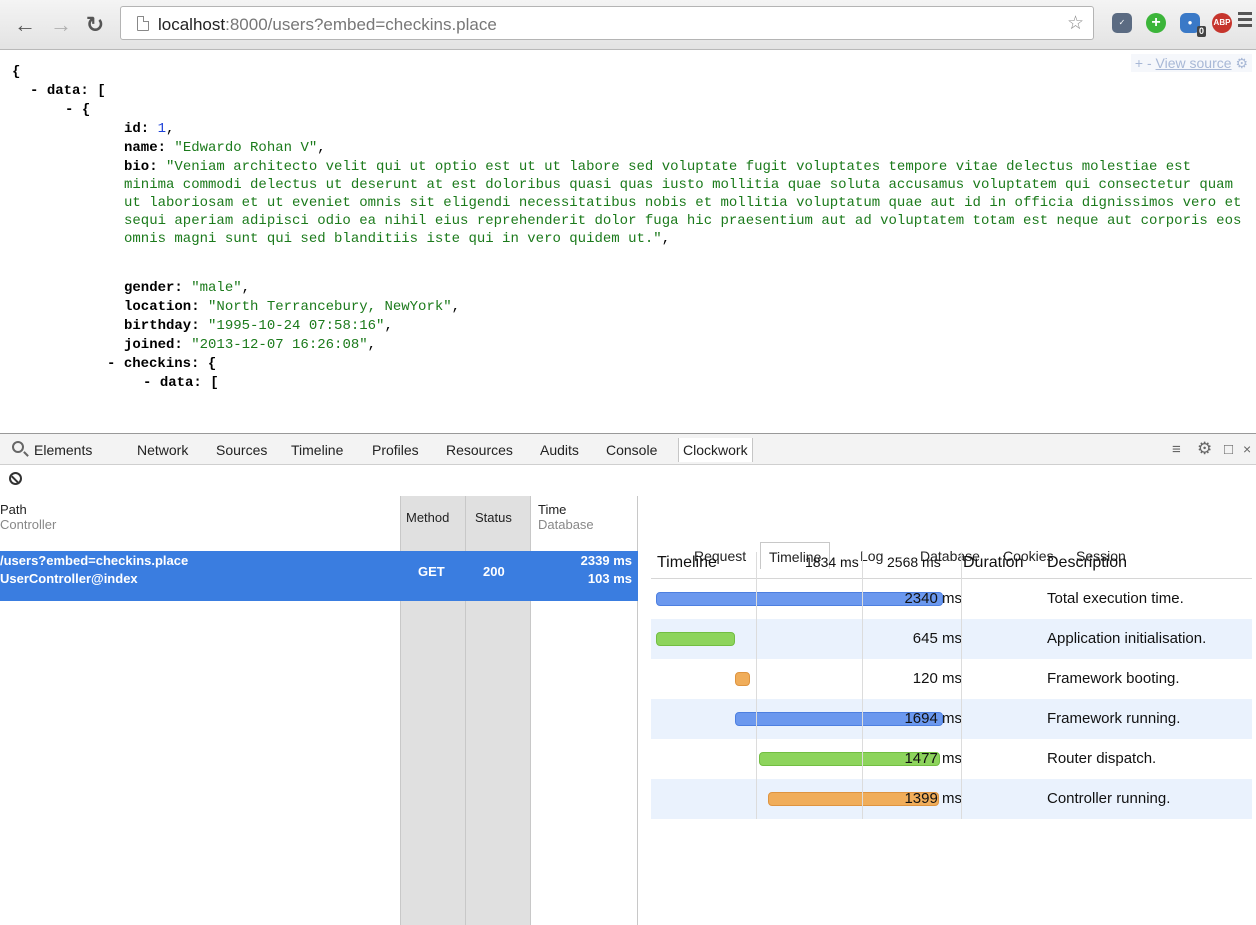  I want to click on timeline-description: Total execution time., so click(1115, 598).